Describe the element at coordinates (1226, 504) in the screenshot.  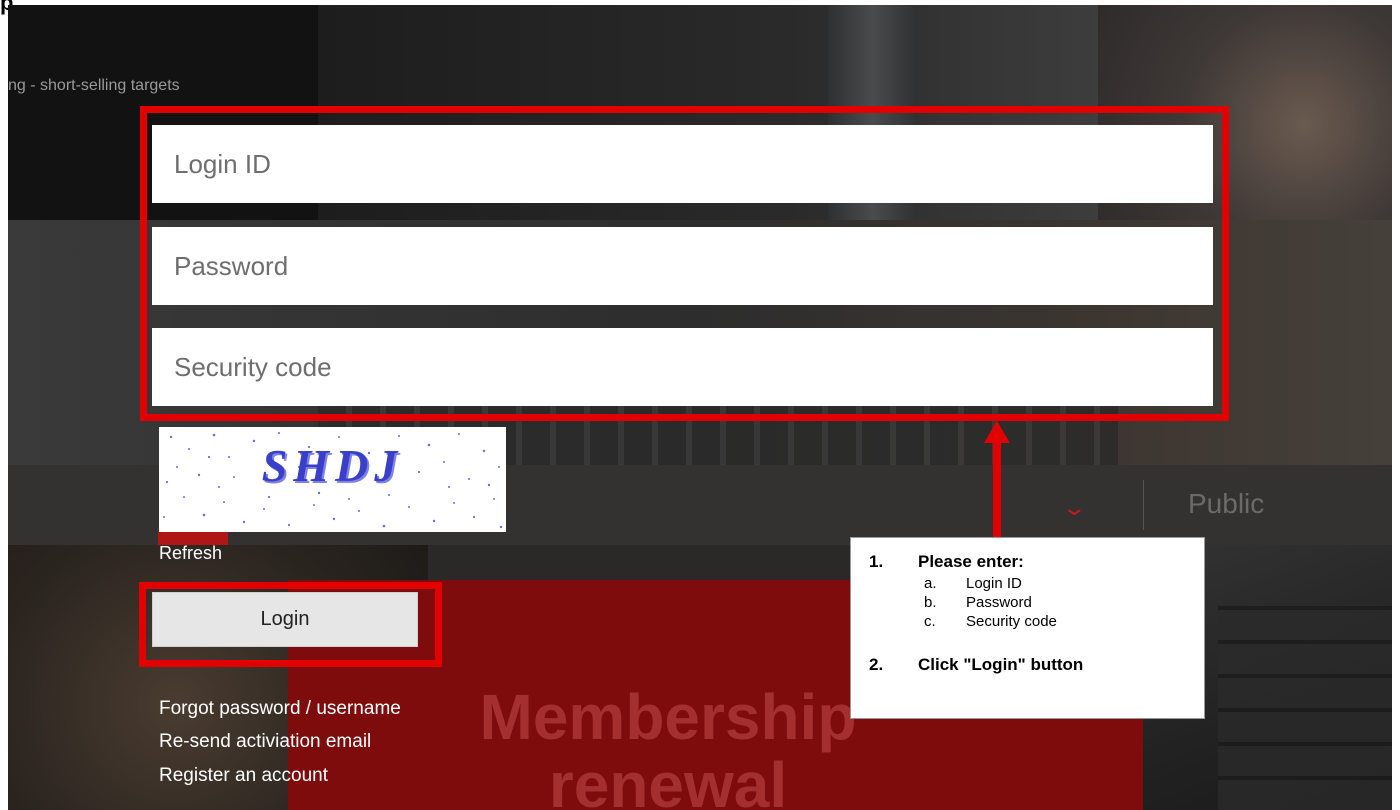
I see `nav-public-label: Public` at that location.